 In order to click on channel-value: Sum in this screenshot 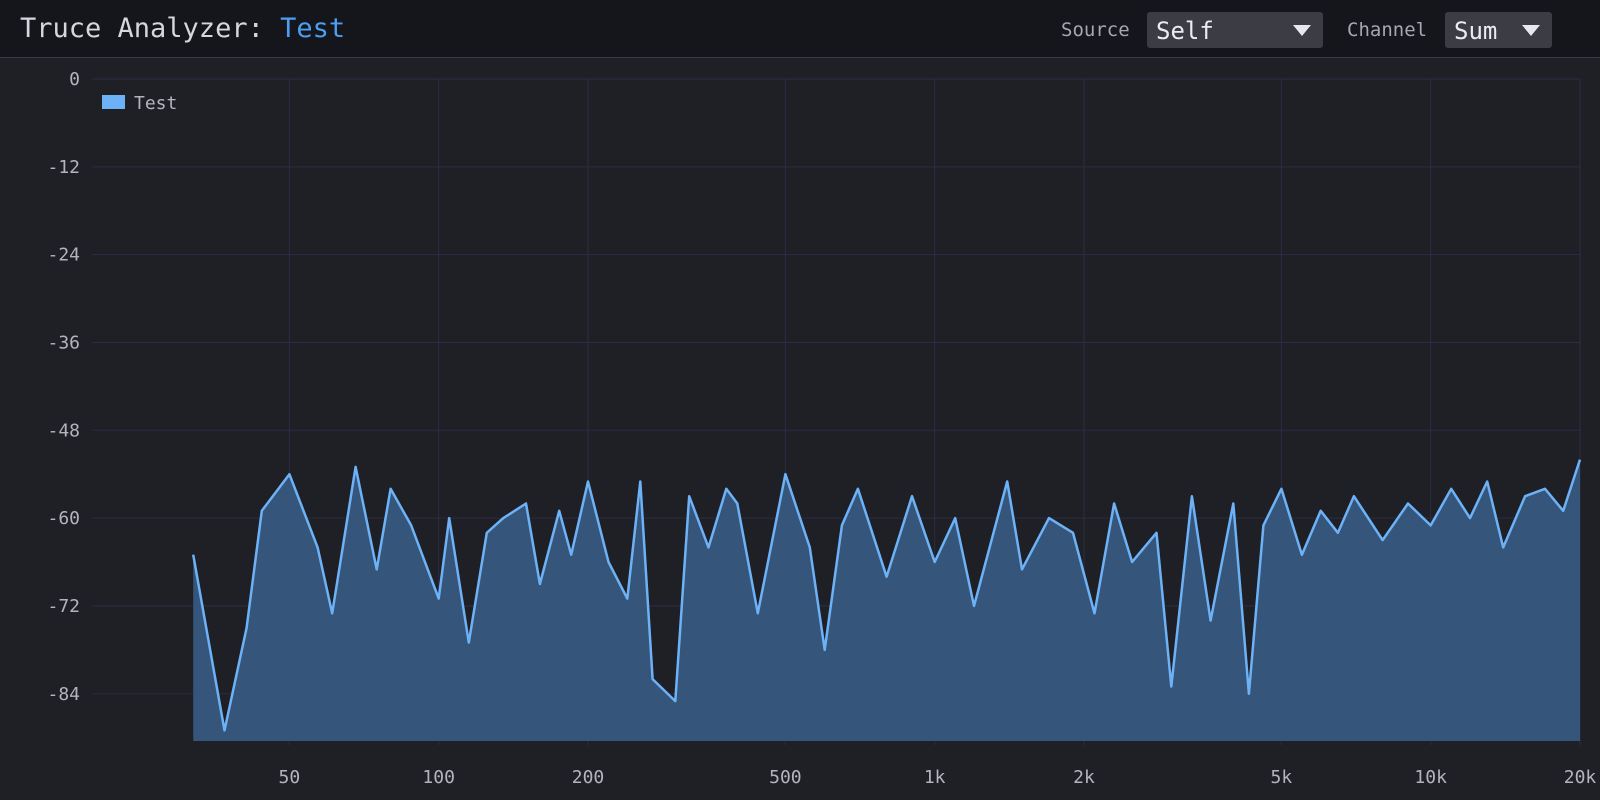, I will do `click(1476, 31)`.